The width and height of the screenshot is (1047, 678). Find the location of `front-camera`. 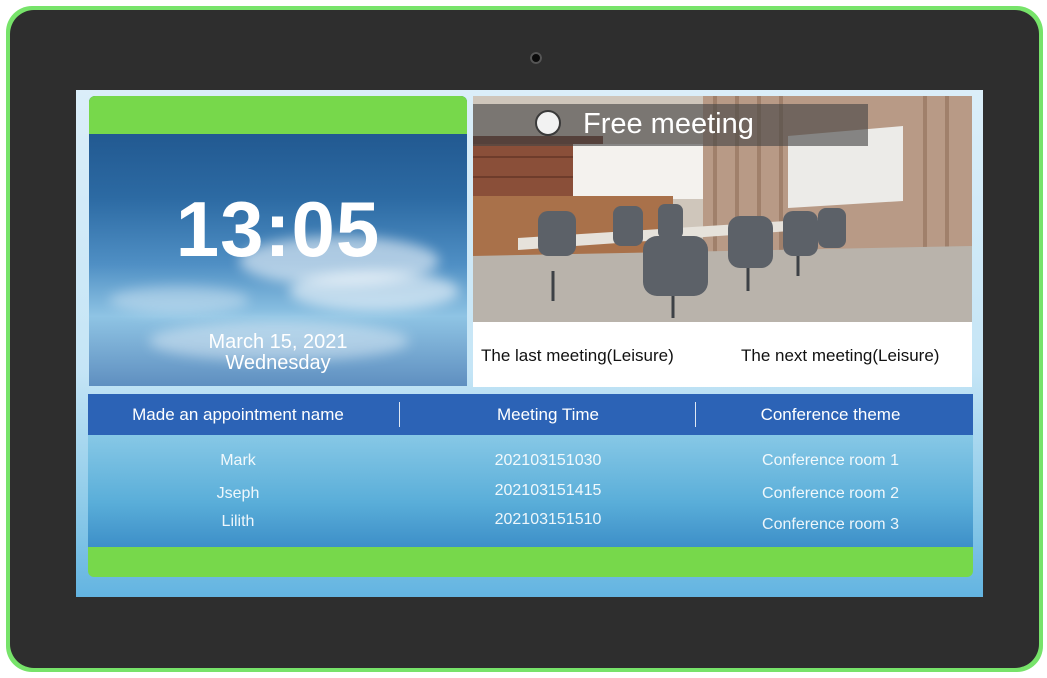

front-camera is located at coordinates (536, 58).